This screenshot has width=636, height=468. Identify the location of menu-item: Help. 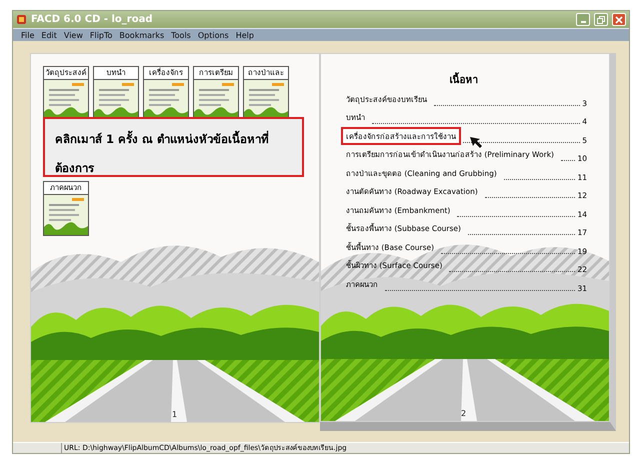
(245, 35).